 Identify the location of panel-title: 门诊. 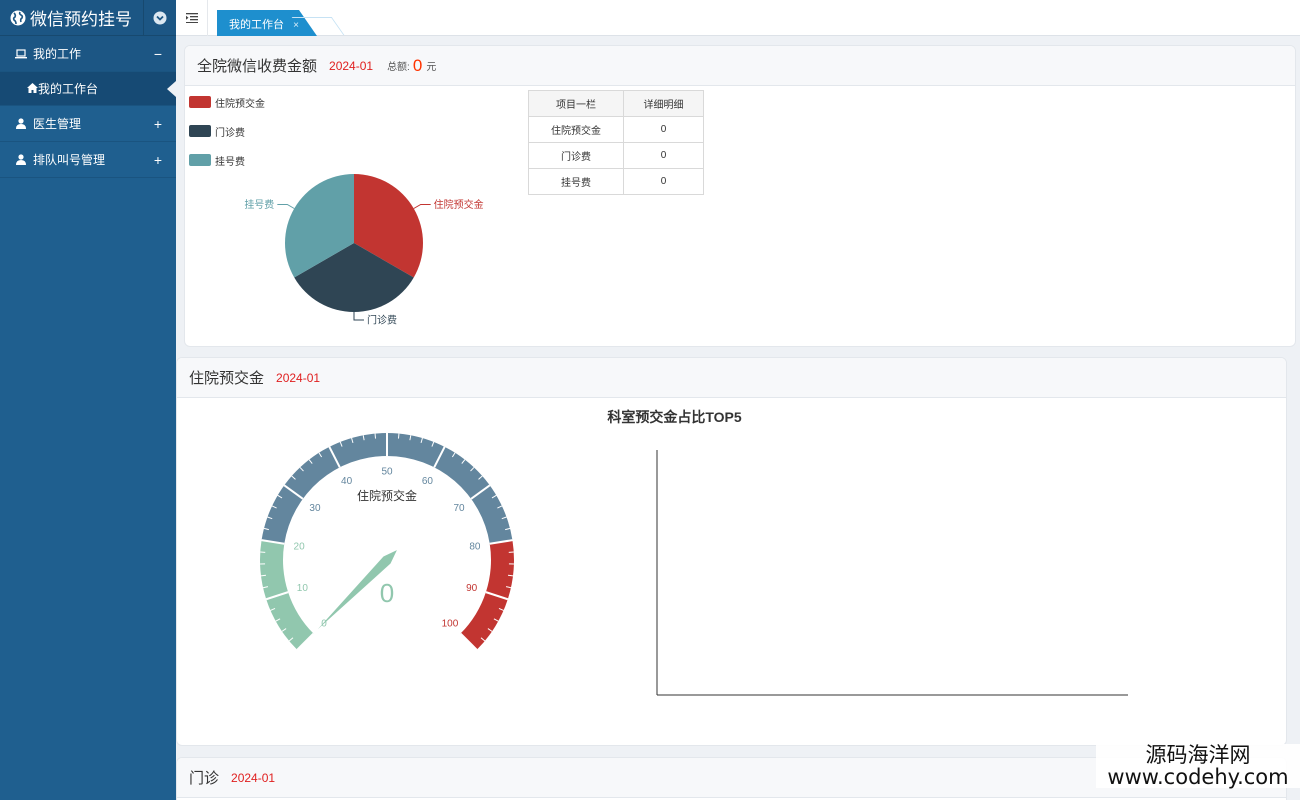
(204, 778).